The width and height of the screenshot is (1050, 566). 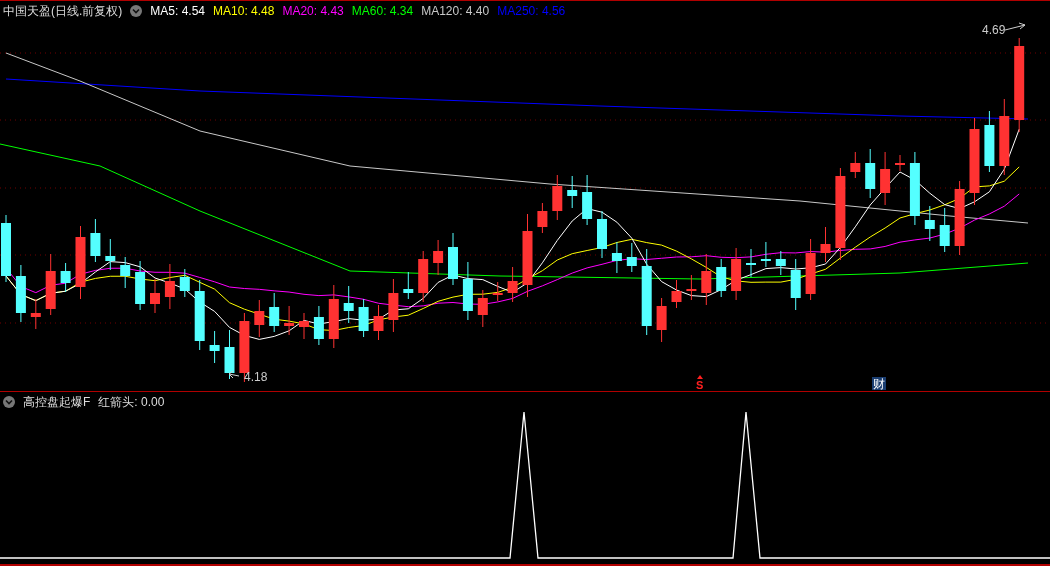 What do you see at coordinates (455, 11) in the screenshot?
I see `indicator-value: MA120: 4.40` at bounding box center [455, 11].